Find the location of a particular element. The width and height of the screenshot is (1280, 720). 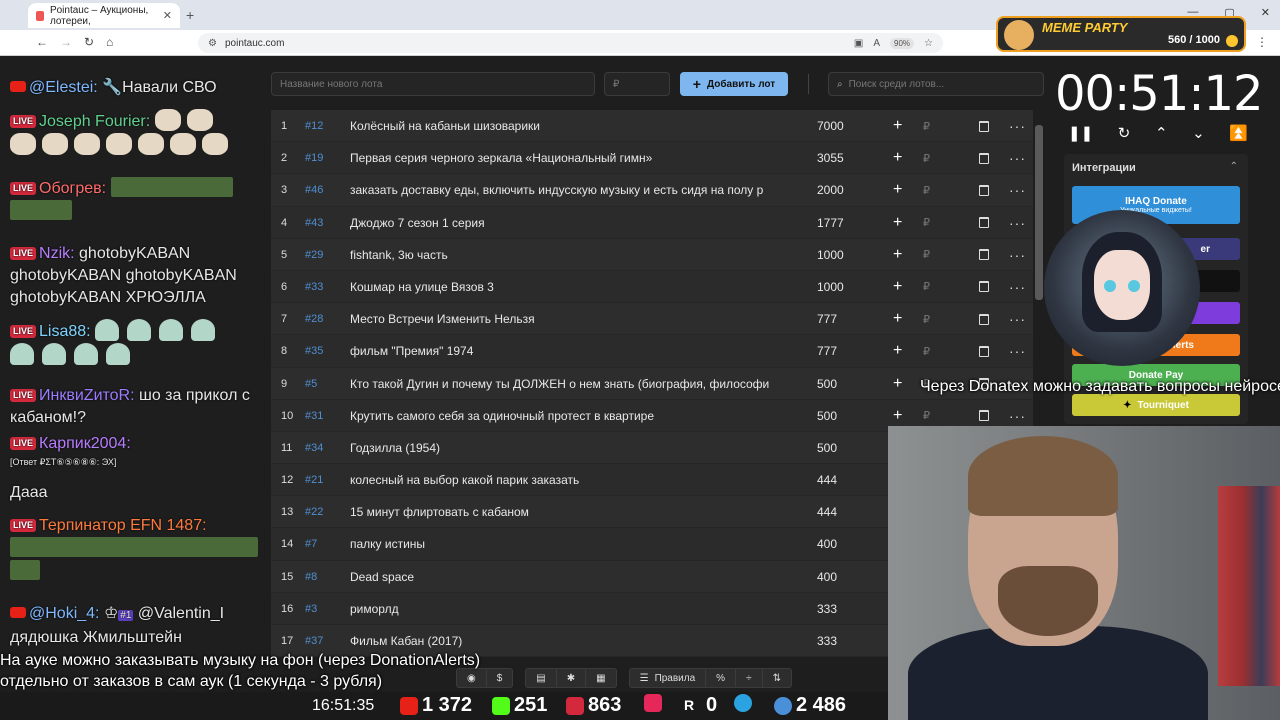

dollar-icon: $ is located at coordinates (500, 678).